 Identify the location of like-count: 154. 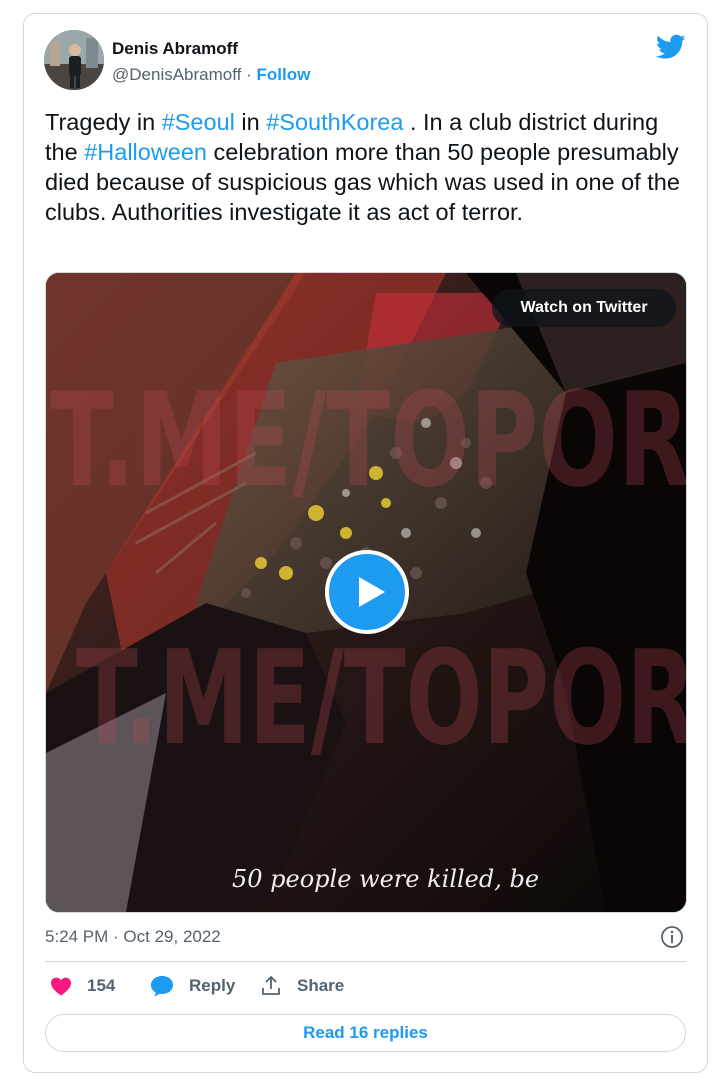
(101, 985).